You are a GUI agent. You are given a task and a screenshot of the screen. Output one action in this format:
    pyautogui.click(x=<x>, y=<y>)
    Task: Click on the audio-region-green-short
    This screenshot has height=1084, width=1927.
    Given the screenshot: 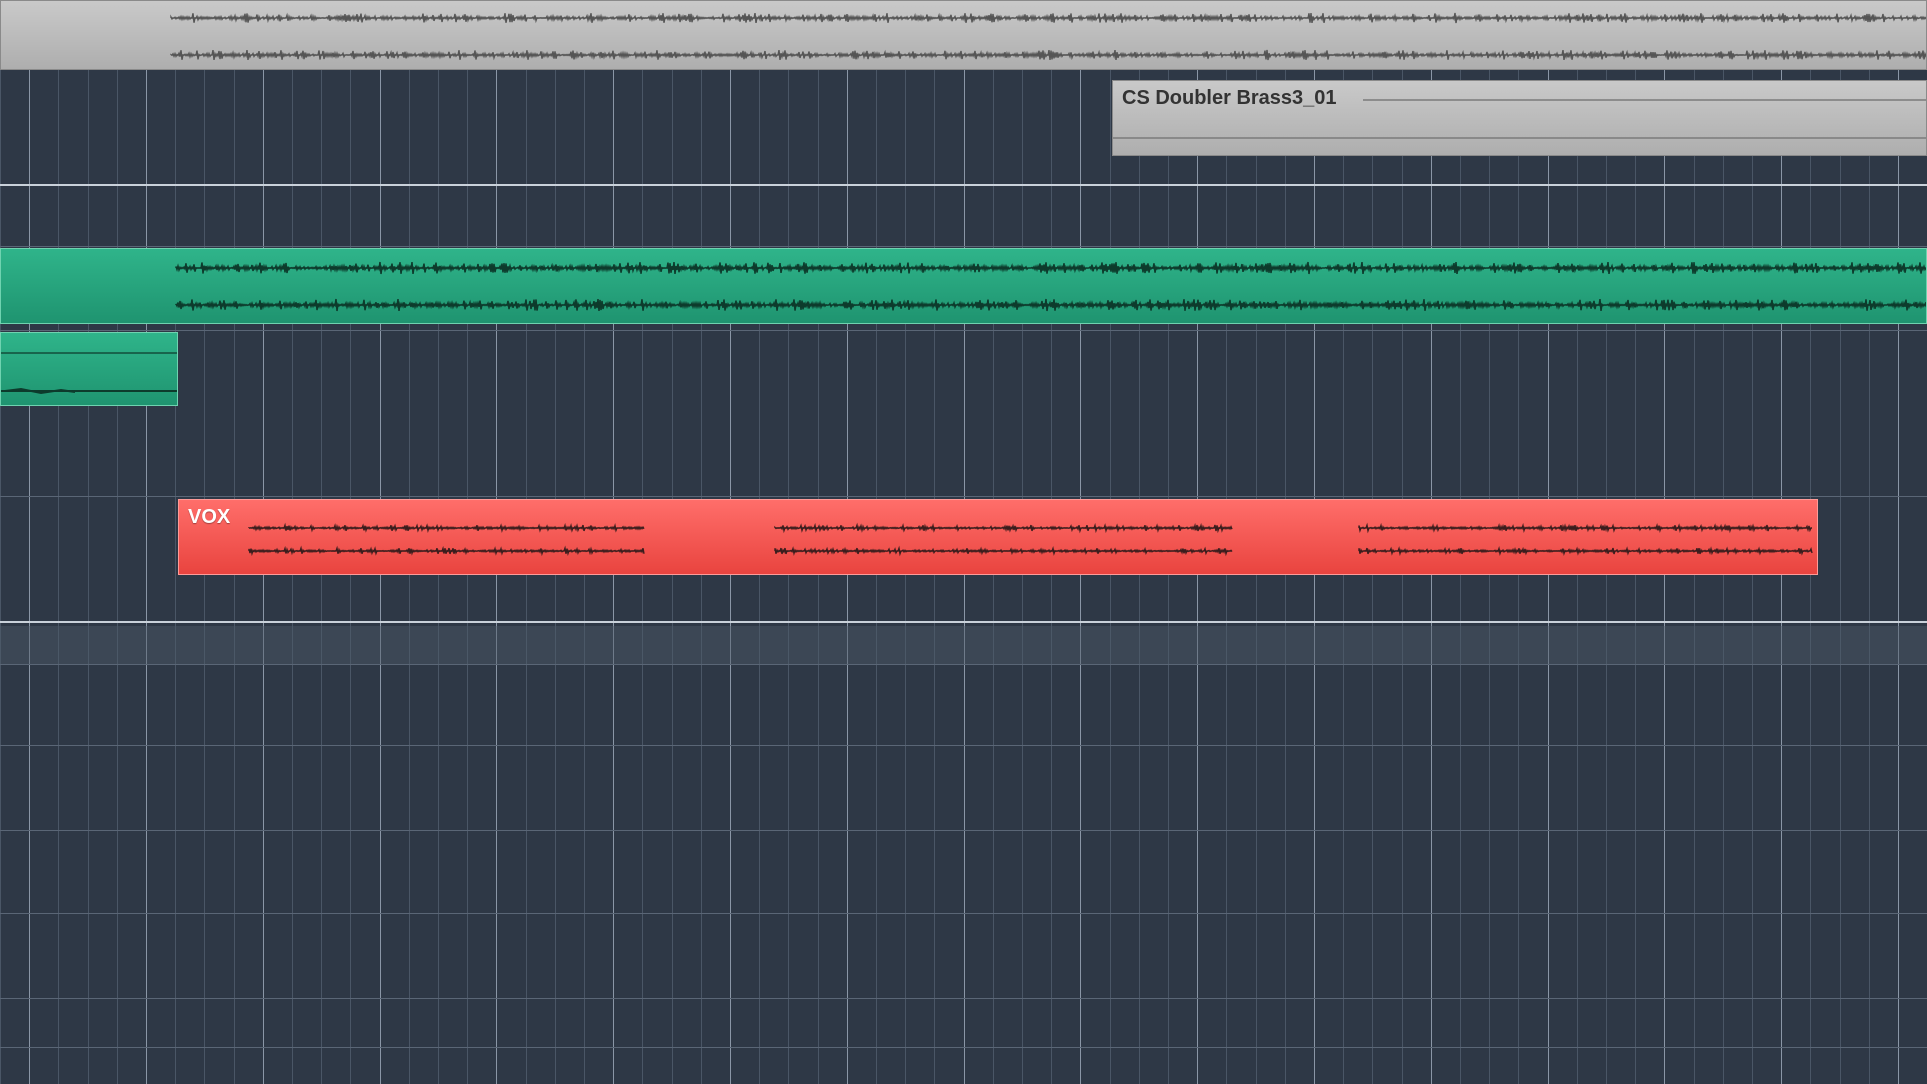 What is the action you would take?
    pyautogui.click(x=89, y=369)
    